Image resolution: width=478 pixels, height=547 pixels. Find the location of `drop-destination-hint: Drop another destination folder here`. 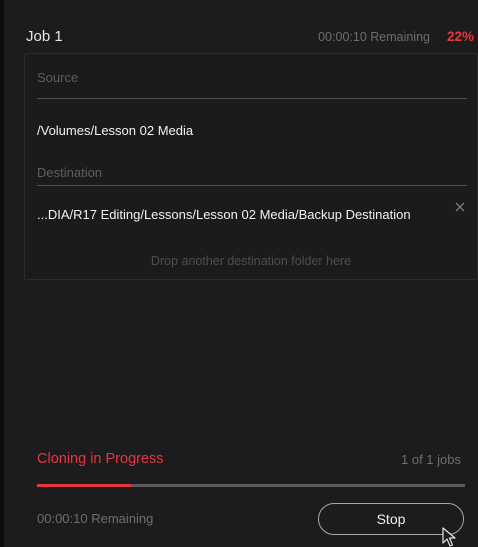

drop-destination-hint: Drop another destination folder here is located at coordinates (251, 261).